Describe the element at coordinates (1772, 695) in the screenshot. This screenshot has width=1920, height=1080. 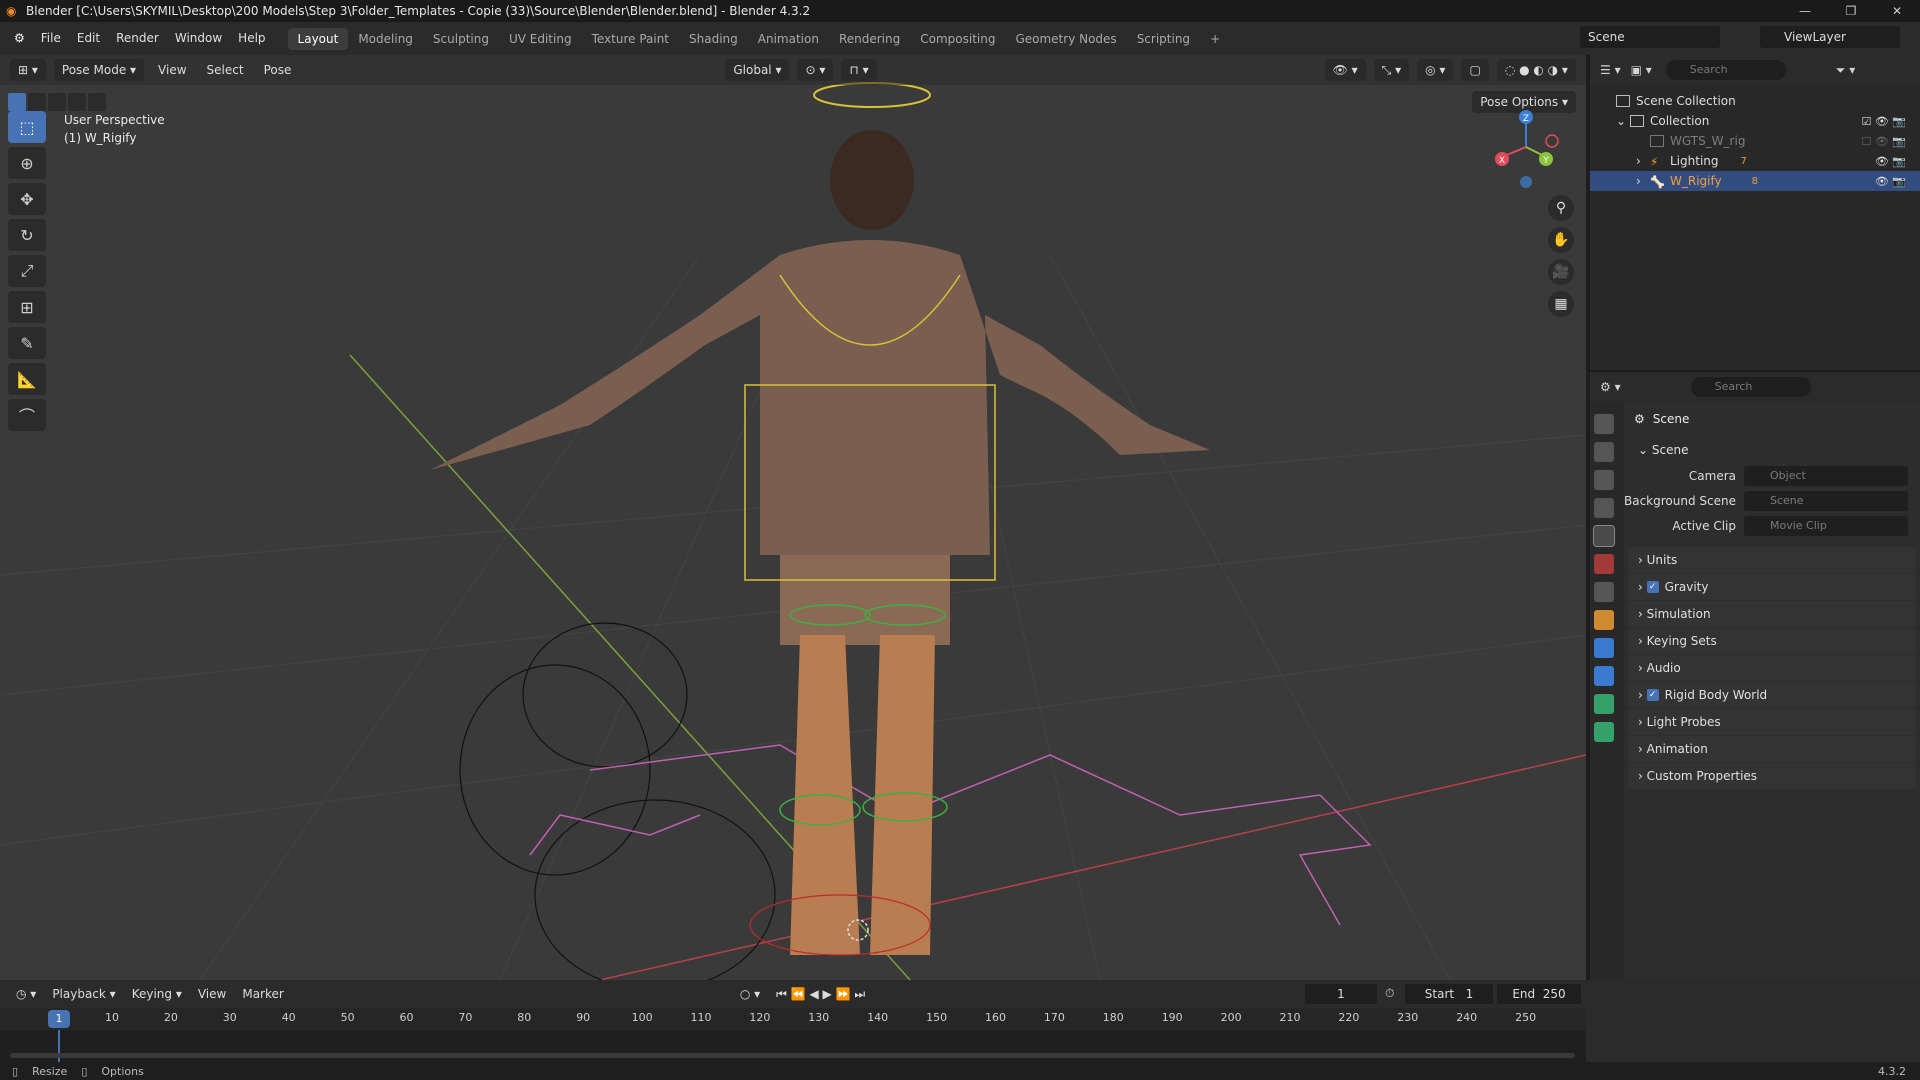
I see `panel-rigid-body-world: › ✓ Rigid Body World` at that location.